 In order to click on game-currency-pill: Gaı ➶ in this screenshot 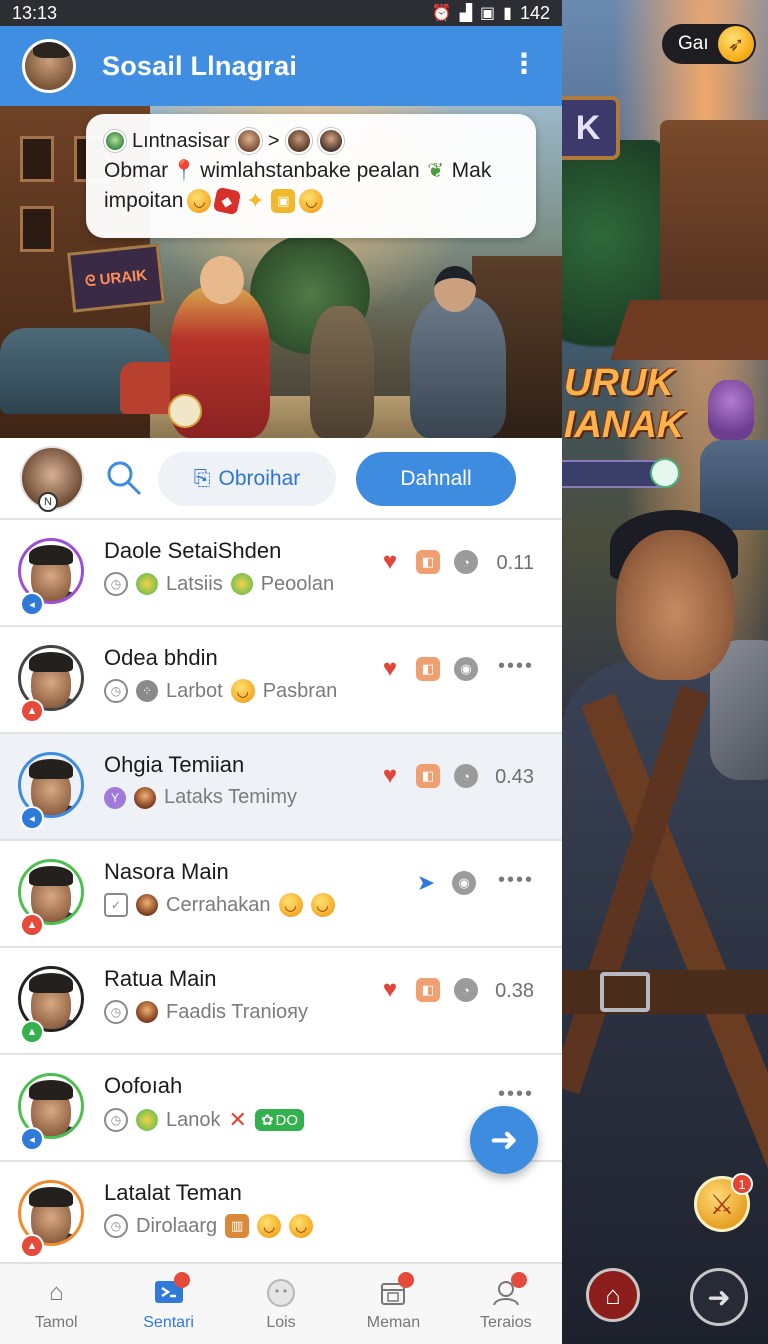, I will do `click(709, 44)`.